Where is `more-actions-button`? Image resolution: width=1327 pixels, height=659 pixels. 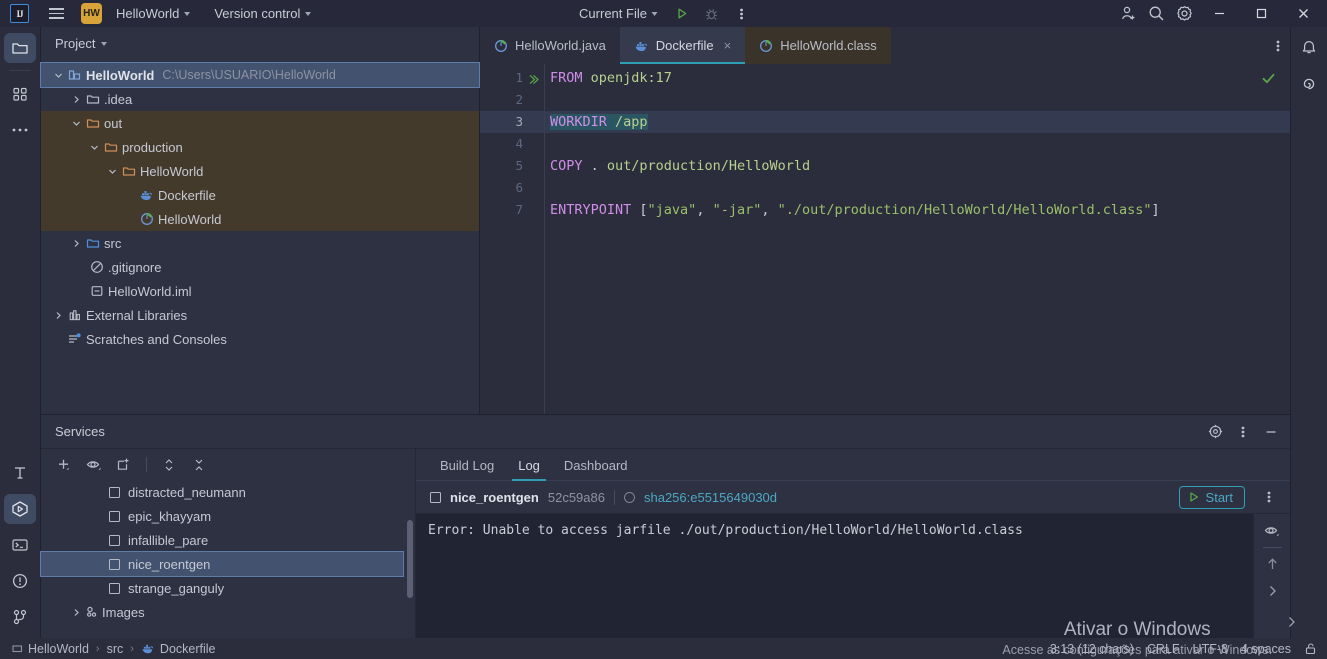 more-actions-button is located at coordinates (742, 14).